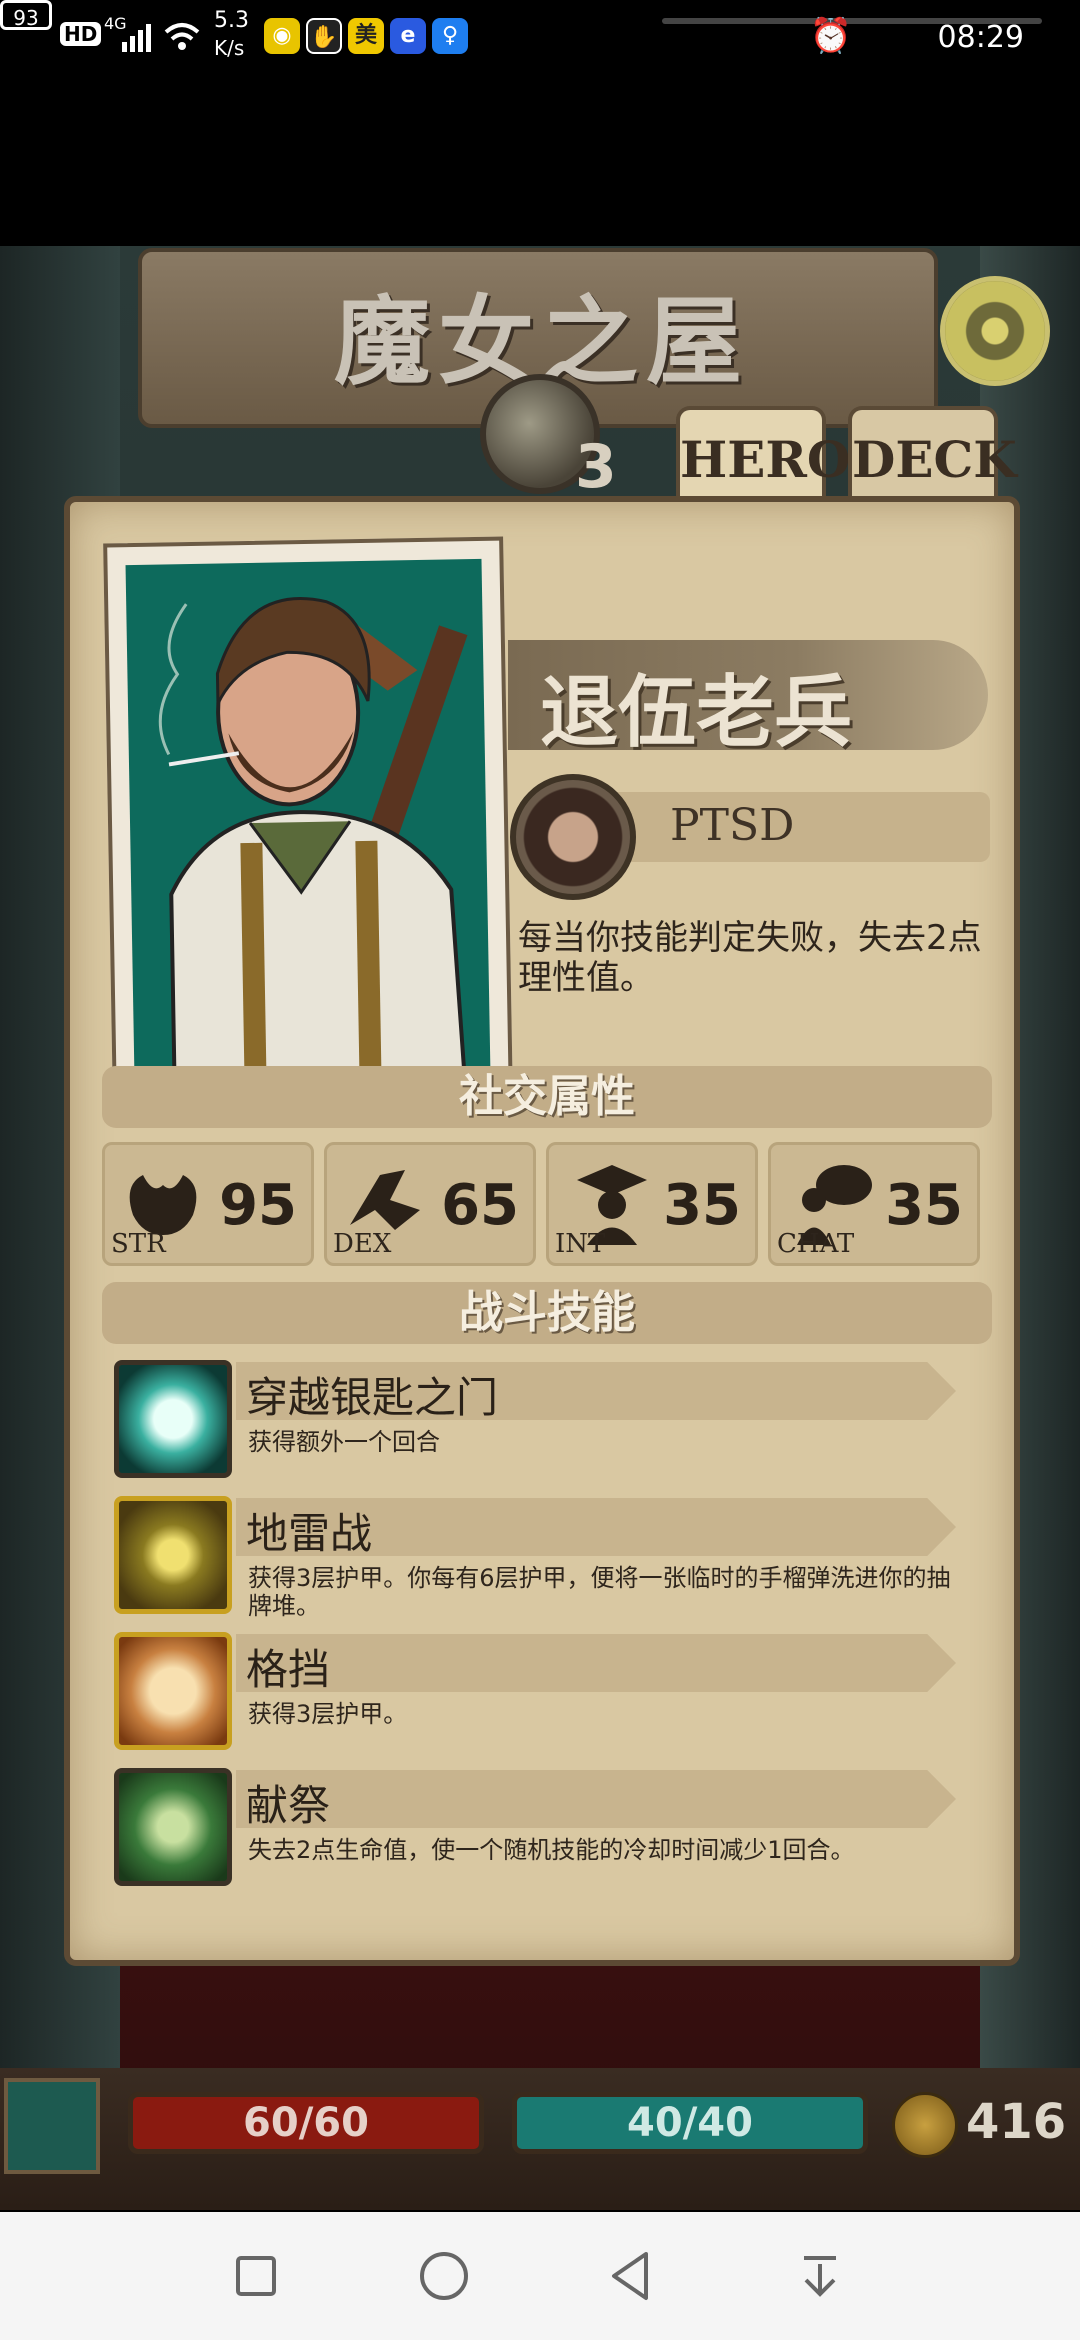 The width and height of the screenshot is (1080, 2340). What do you see at coordinates (229, 48) in the screenshot?
I see `net-speed-unit: K/s` at bounding box center [229, 48].